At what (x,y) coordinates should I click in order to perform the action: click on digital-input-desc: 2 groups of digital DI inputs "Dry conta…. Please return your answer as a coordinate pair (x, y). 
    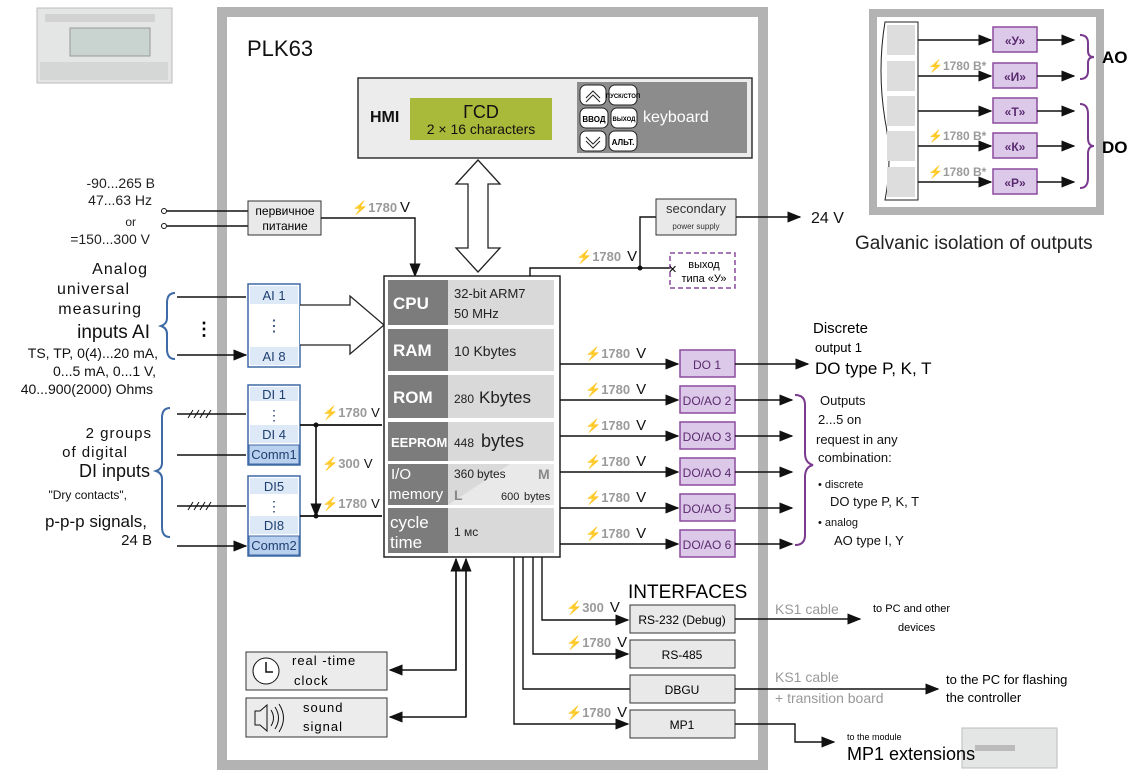
    Looking at the image, I should click on (98, 487).